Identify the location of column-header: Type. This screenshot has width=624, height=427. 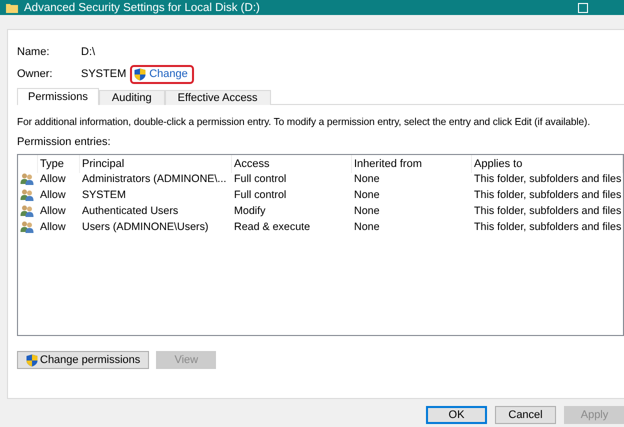
(59, 164).